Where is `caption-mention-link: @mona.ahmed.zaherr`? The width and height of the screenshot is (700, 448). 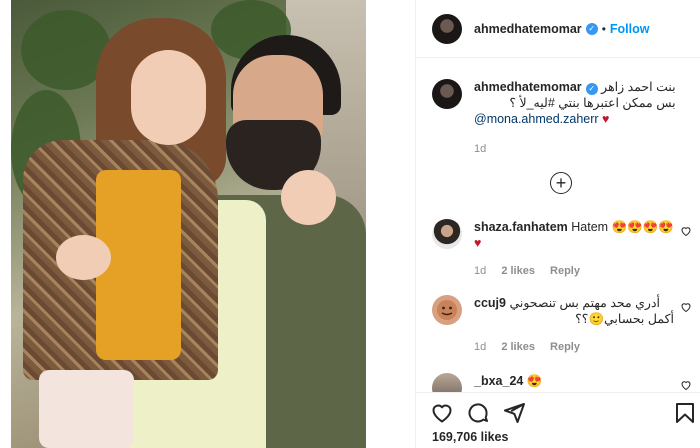 caption-mention-link: @mona.ahmed.zaherr is located at coordinates (536, 119).